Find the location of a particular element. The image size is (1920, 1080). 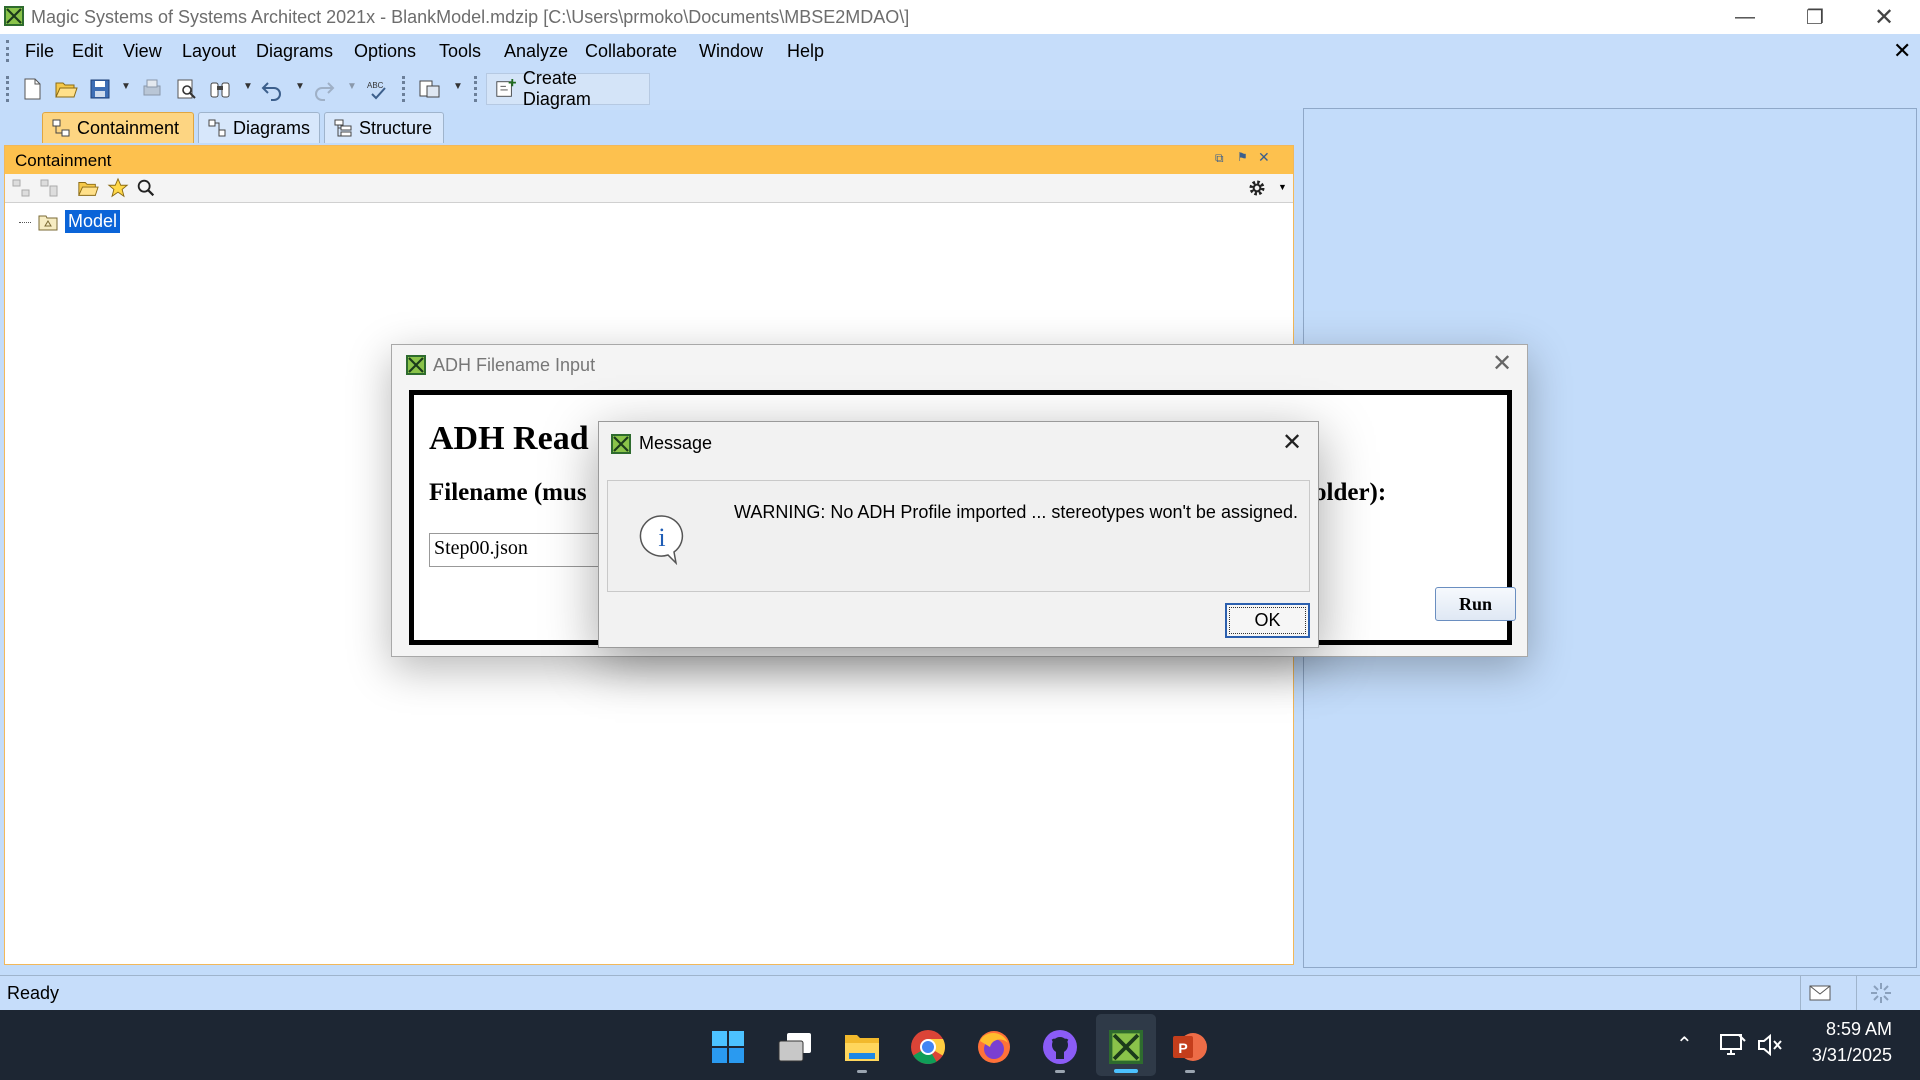

menu-edit: Edit is located at coordinates (87, 51).